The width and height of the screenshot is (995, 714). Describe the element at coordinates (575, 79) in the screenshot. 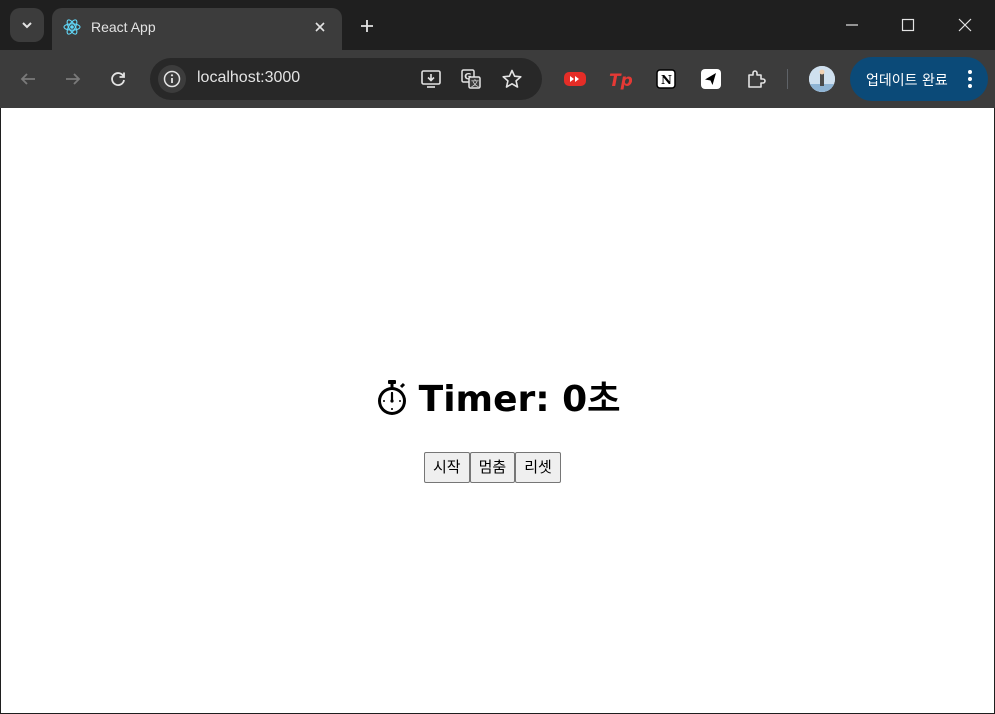

I see `youtube-ext-icon` at that location.